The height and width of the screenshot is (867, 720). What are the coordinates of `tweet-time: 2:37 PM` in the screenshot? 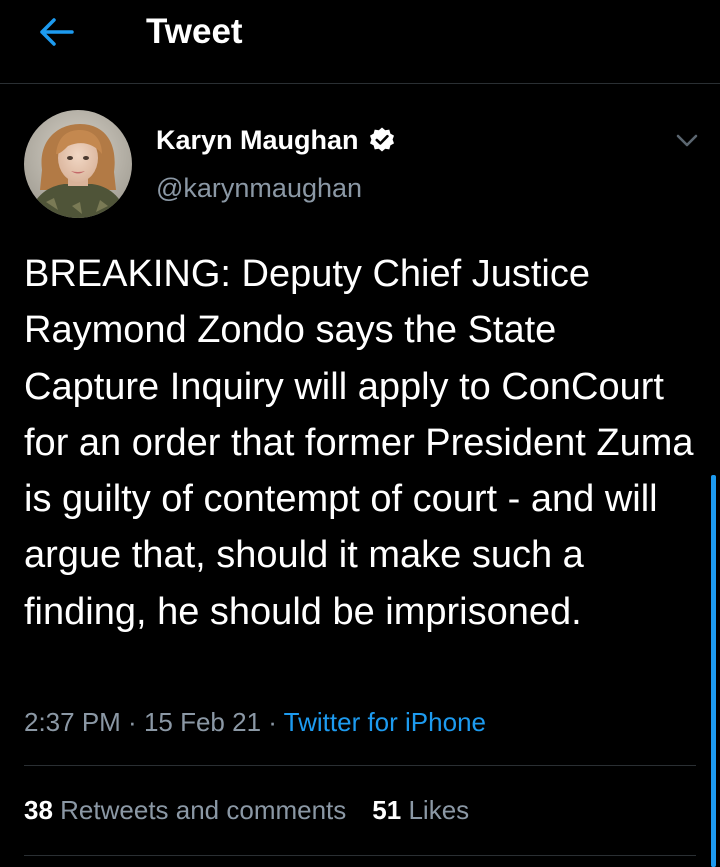 It's located at (72, 722).